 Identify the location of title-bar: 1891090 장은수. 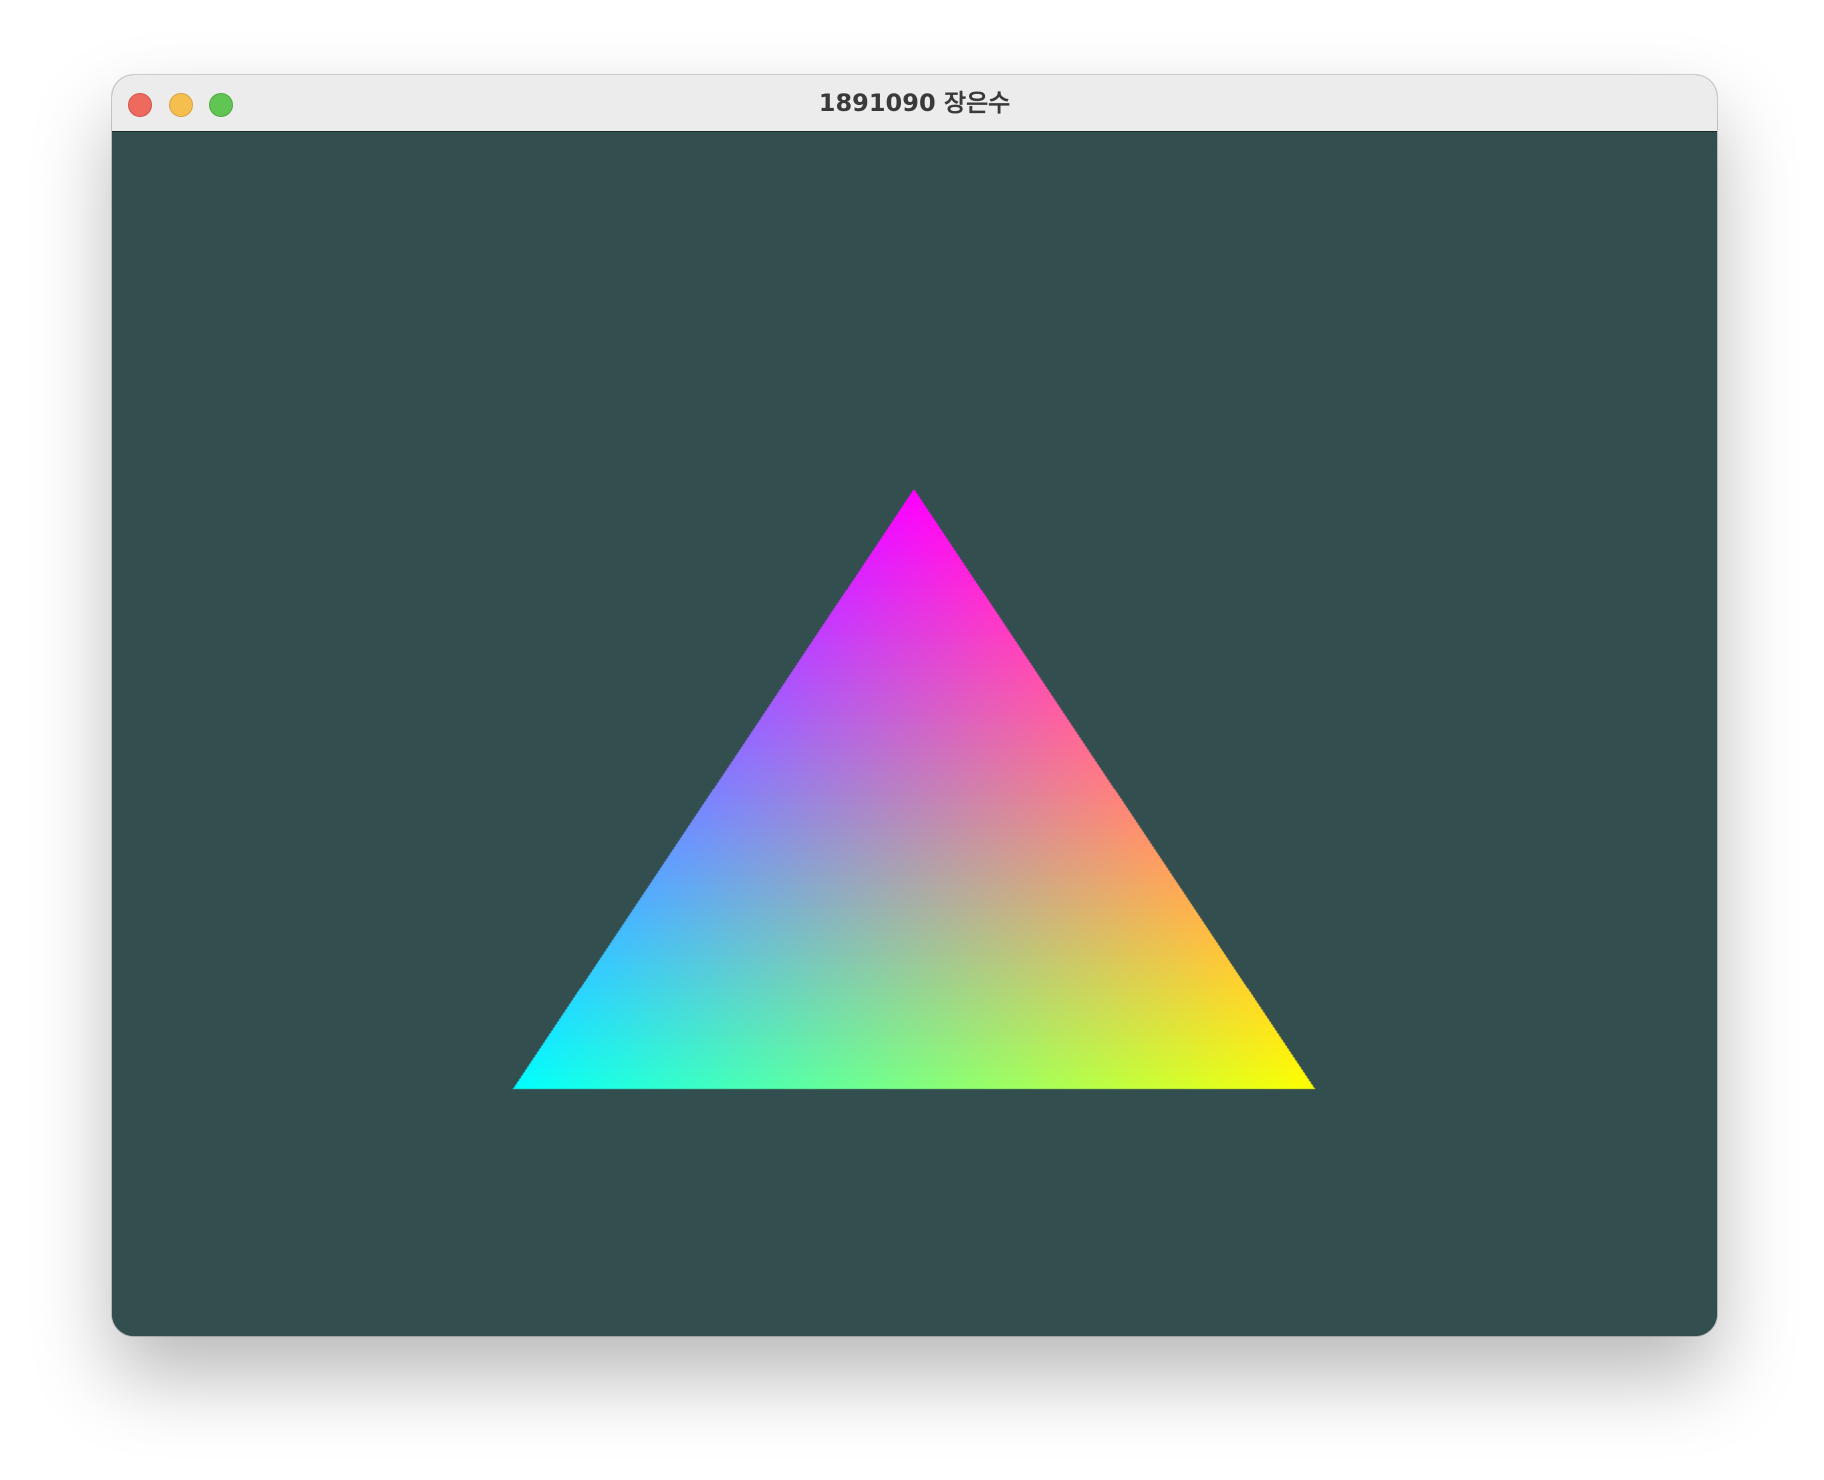
(914, 103).